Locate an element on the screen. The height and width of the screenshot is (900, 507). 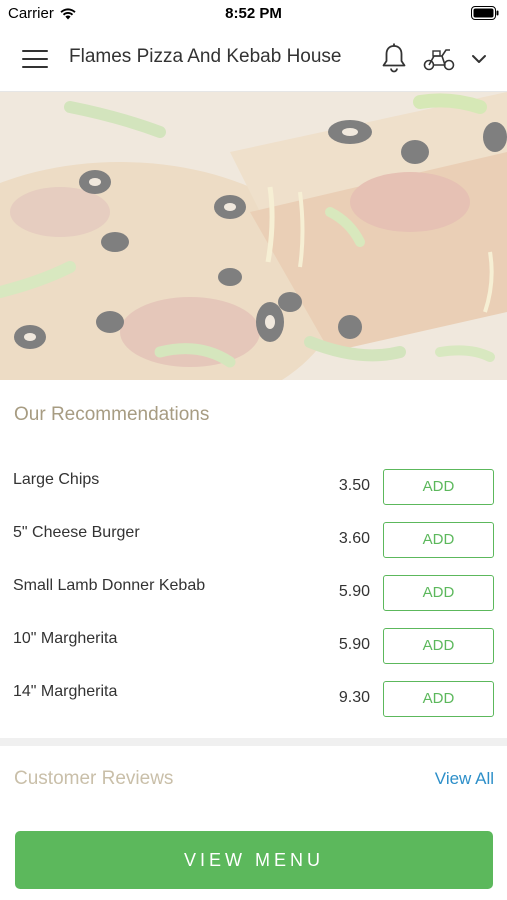
reviews-section: Customer Reviews View All is located at coordinates (253, 781).